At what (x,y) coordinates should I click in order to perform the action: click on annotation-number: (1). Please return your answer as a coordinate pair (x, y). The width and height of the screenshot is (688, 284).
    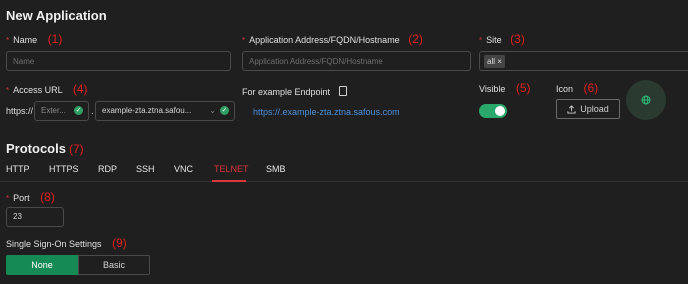
    Looking at the image, I should click on (55, 39).